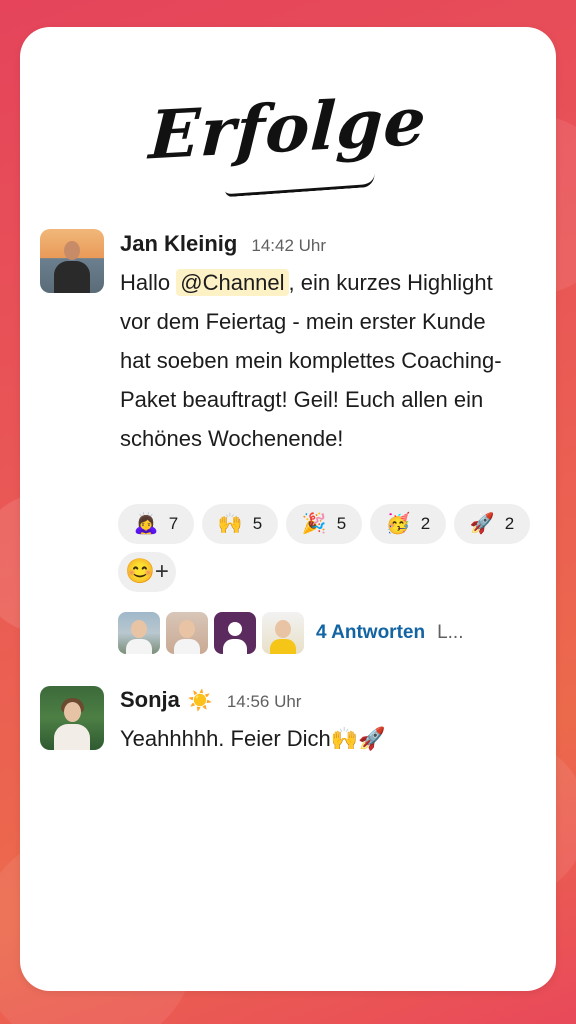  Describe the element at coordinates (314, 524) in the screenshot. I see `party-popper-icon: 🎉` at that location.